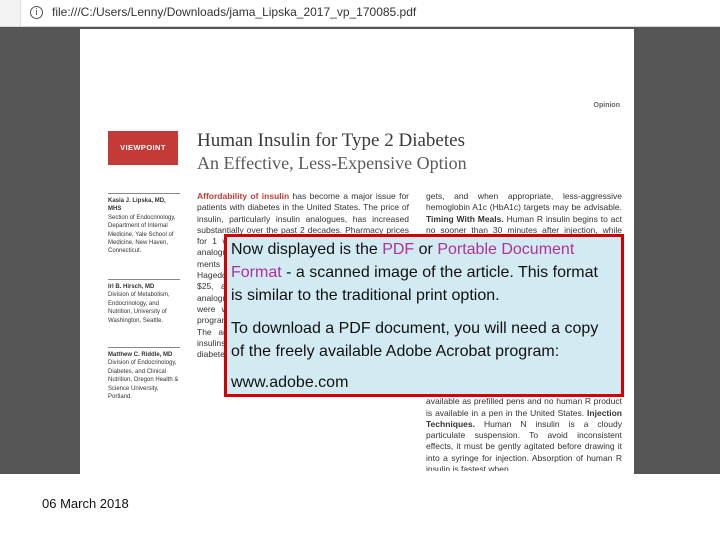 Image resolution: width=720 pixels, height=540 pixels. What do you see at coordinates (131, 287) in the screenshot?
I see `author-name: Irl B. Hirsch, MD` at bounding box center [131, 287].